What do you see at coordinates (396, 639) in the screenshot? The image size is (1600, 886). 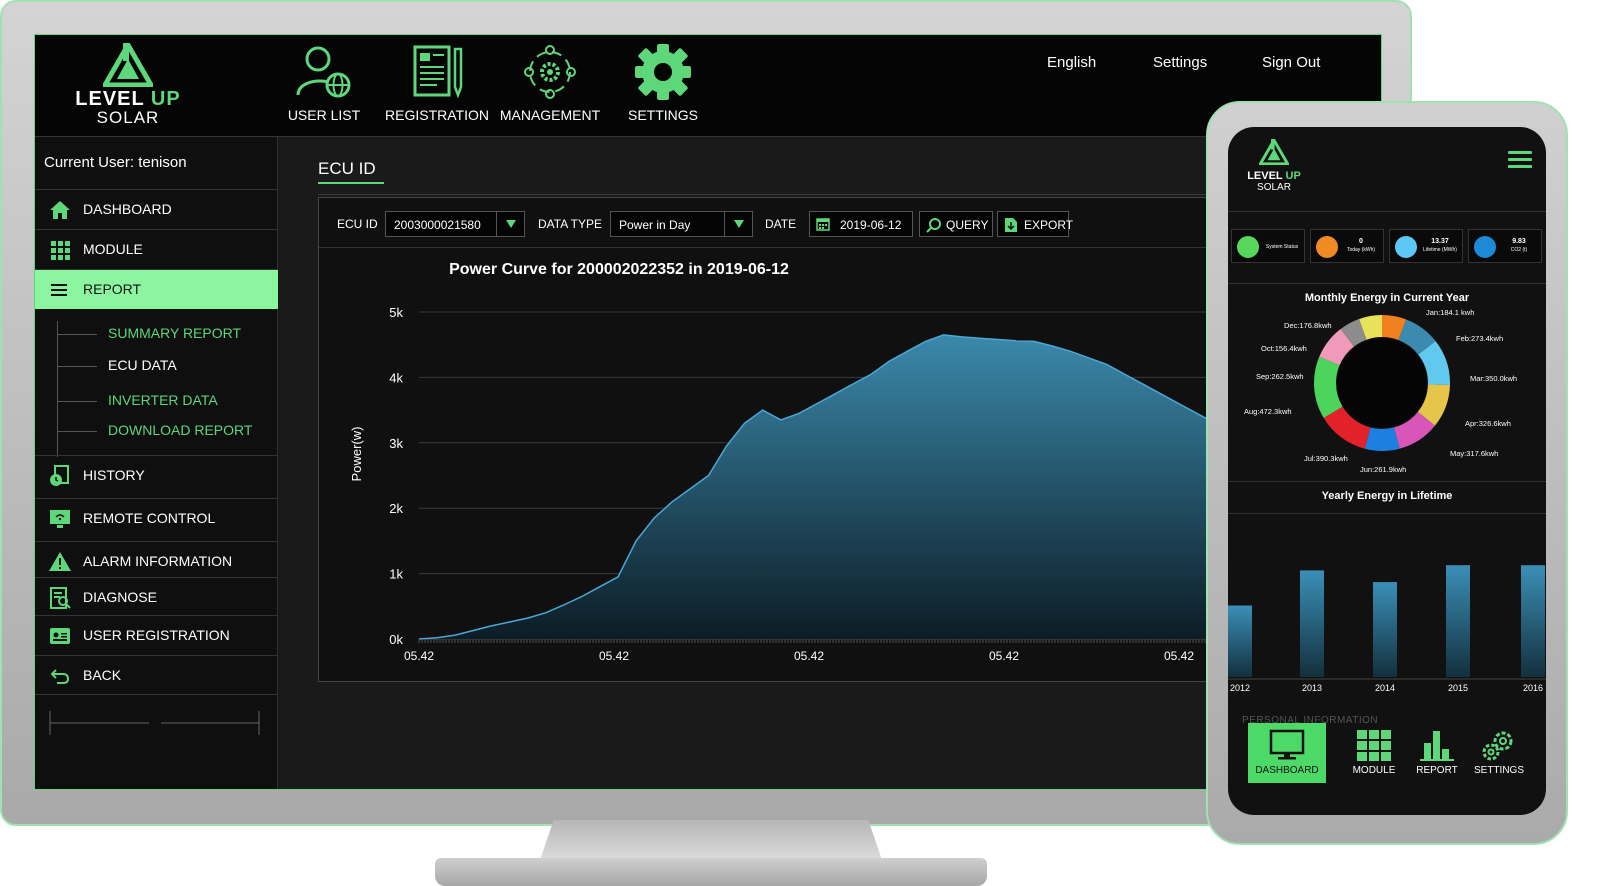 I see `y-tick-label: 0k` at bounding box center [396, 639].